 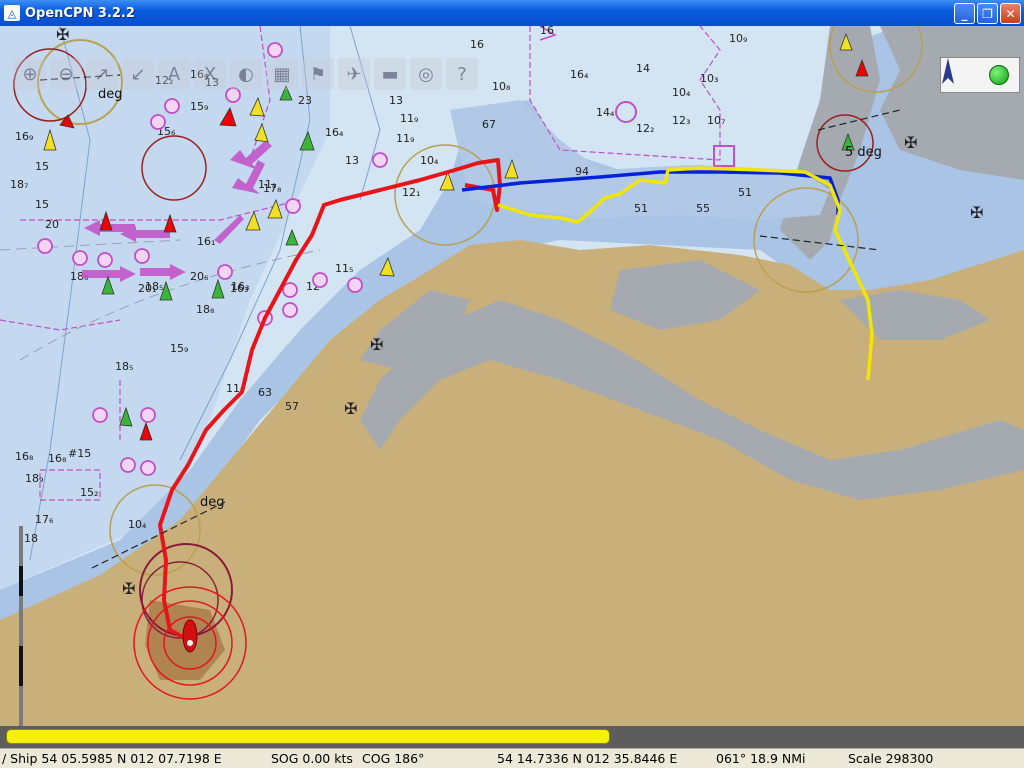 I want to click on depth-sounding: 12₂, so click(x=645, y=128).